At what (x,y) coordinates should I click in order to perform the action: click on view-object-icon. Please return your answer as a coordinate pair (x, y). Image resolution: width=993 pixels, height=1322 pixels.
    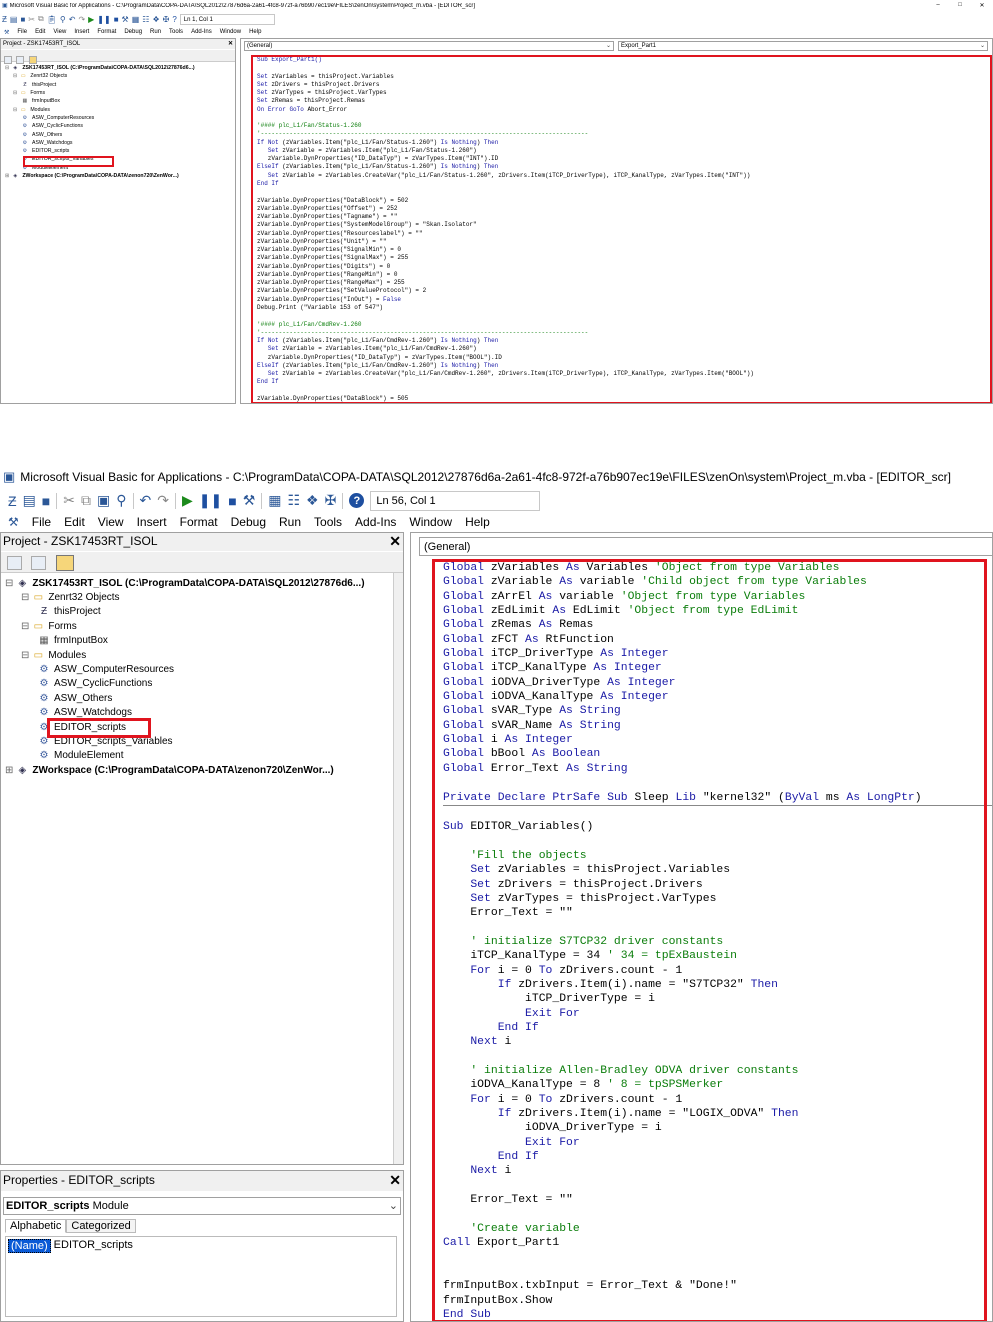
    Looking at the image, I should click on (39, 562).